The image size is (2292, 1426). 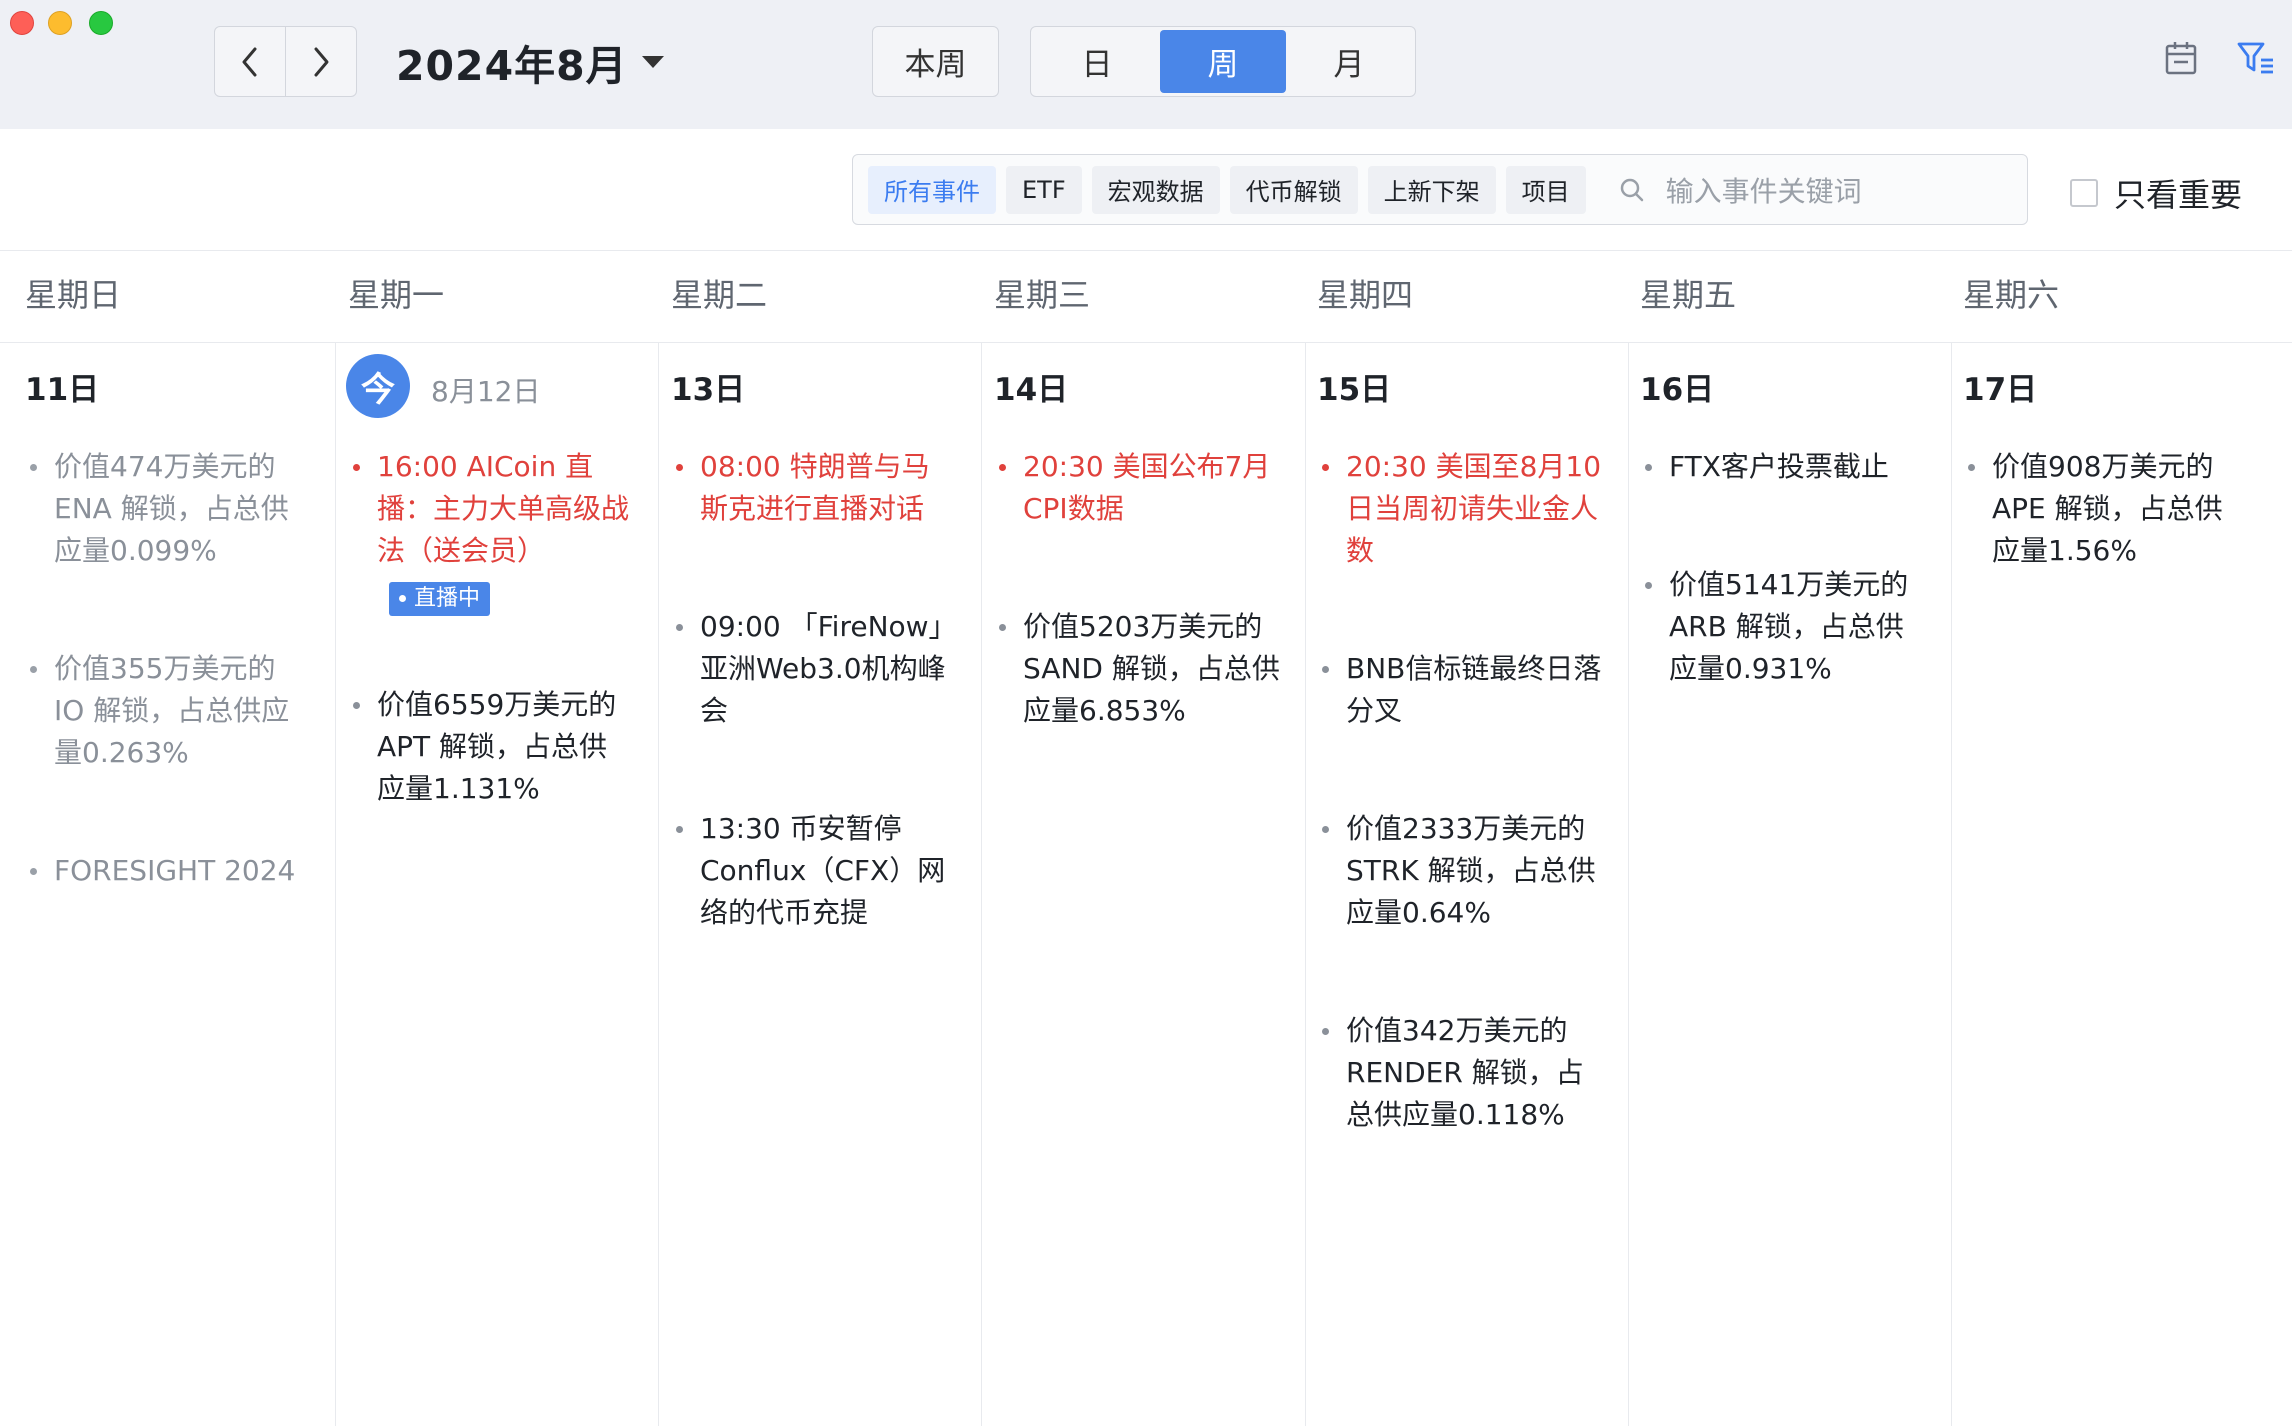 I want to click on view-week-button: 周, so click(x=1223, y=61).